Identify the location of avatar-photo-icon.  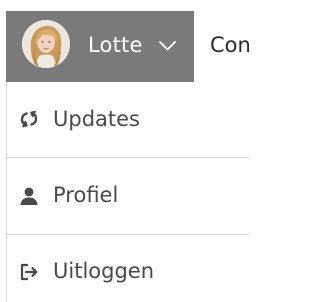
(46, 44).